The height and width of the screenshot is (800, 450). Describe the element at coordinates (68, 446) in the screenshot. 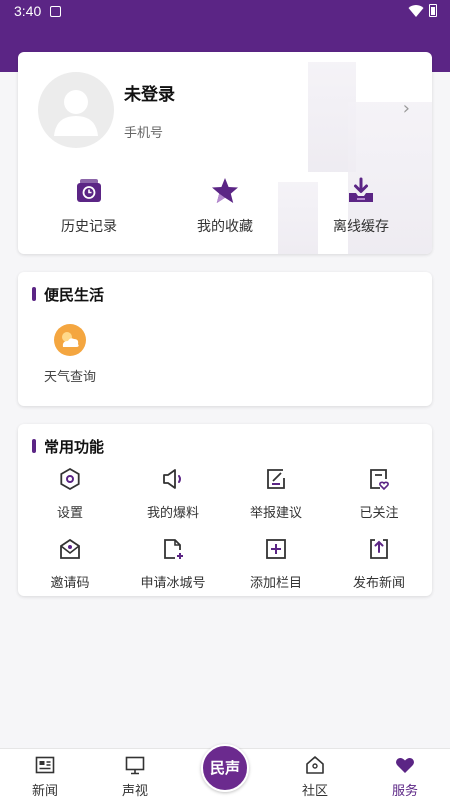

I see `section-title-functions: 常用功能` at that location.